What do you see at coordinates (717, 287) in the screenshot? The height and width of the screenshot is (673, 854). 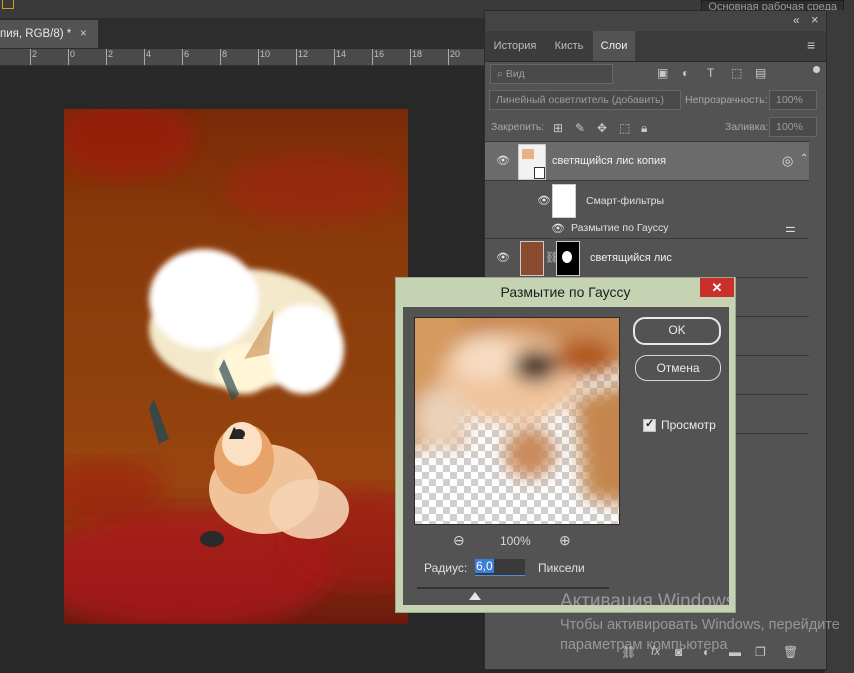 I see `dialog-close-button: ✕` at bounding box center [717, 287].